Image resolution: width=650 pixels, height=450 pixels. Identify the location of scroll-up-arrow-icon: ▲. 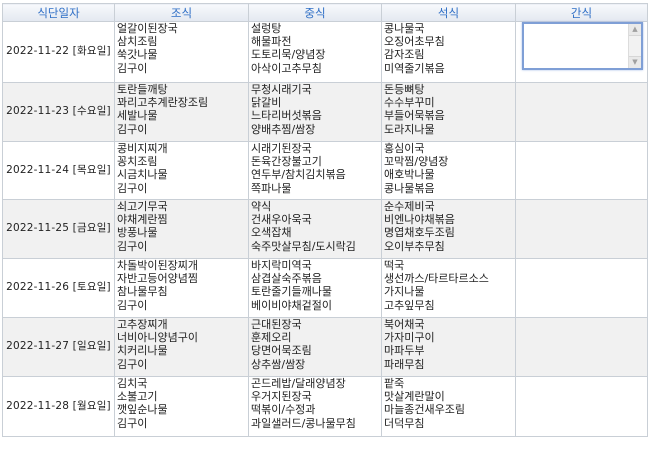
(635, 30).